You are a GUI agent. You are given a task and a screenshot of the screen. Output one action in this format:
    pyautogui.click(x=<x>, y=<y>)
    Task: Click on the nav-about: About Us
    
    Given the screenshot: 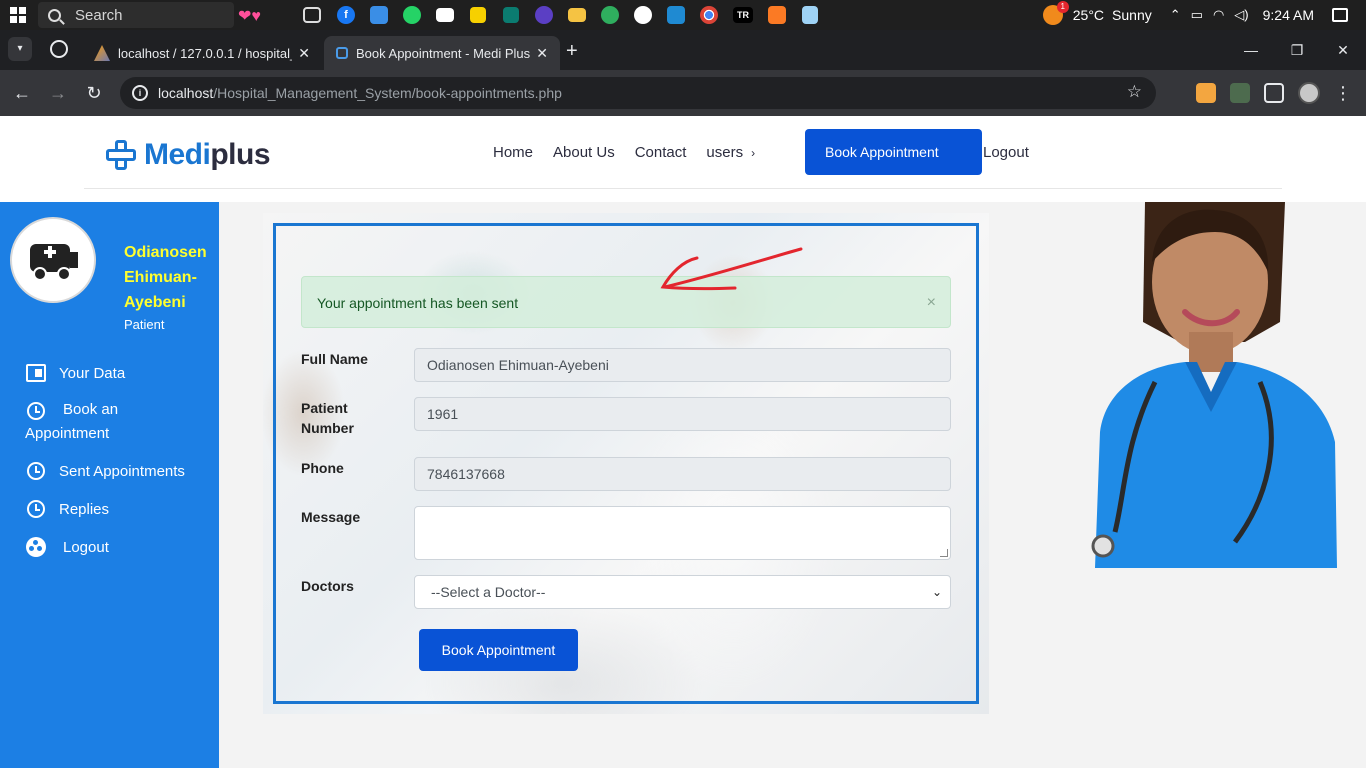 What is the action you would take?
    pyautogui.click(x=584, y=152)
    